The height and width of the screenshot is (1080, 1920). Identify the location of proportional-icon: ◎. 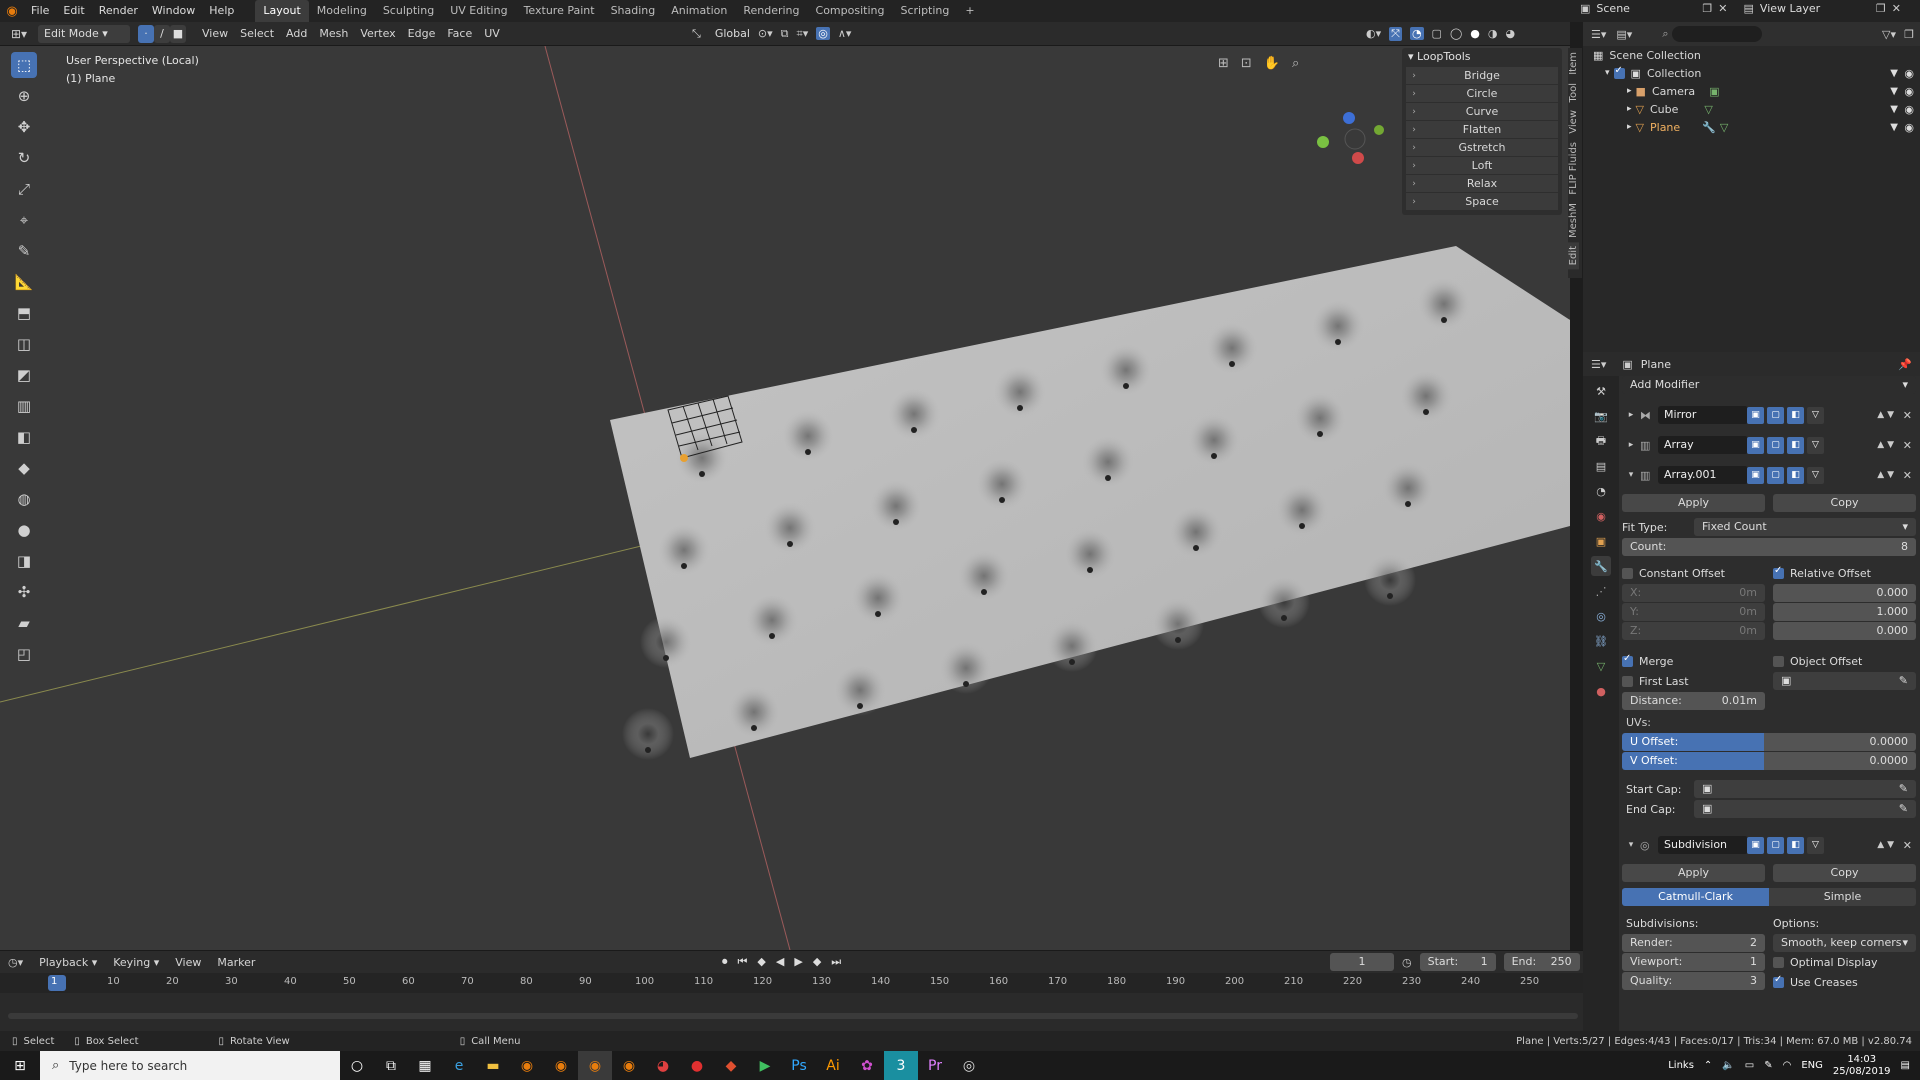
(823, 33).